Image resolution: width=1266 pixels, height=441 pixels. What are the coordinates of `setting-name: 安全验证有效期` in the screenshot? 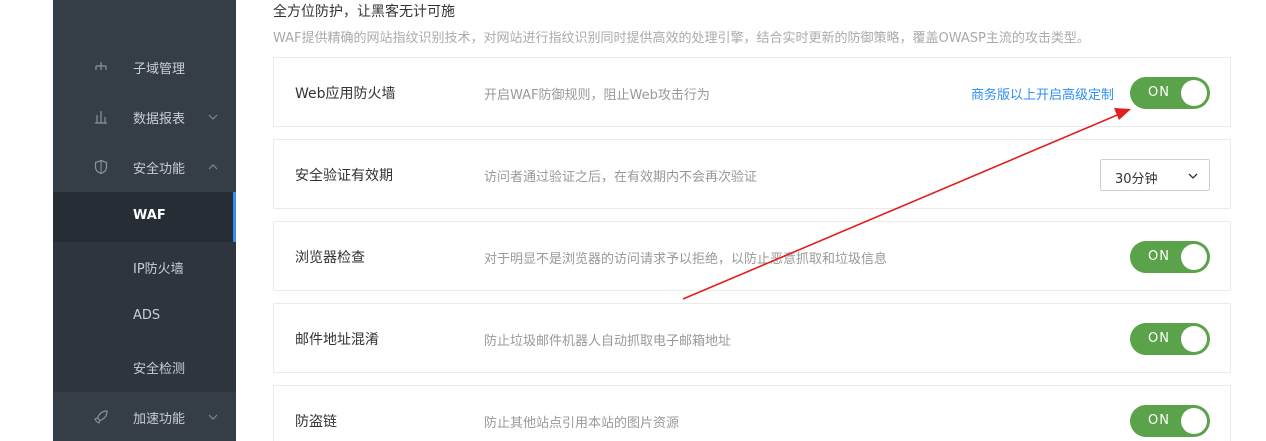 It's located at (344, 176).